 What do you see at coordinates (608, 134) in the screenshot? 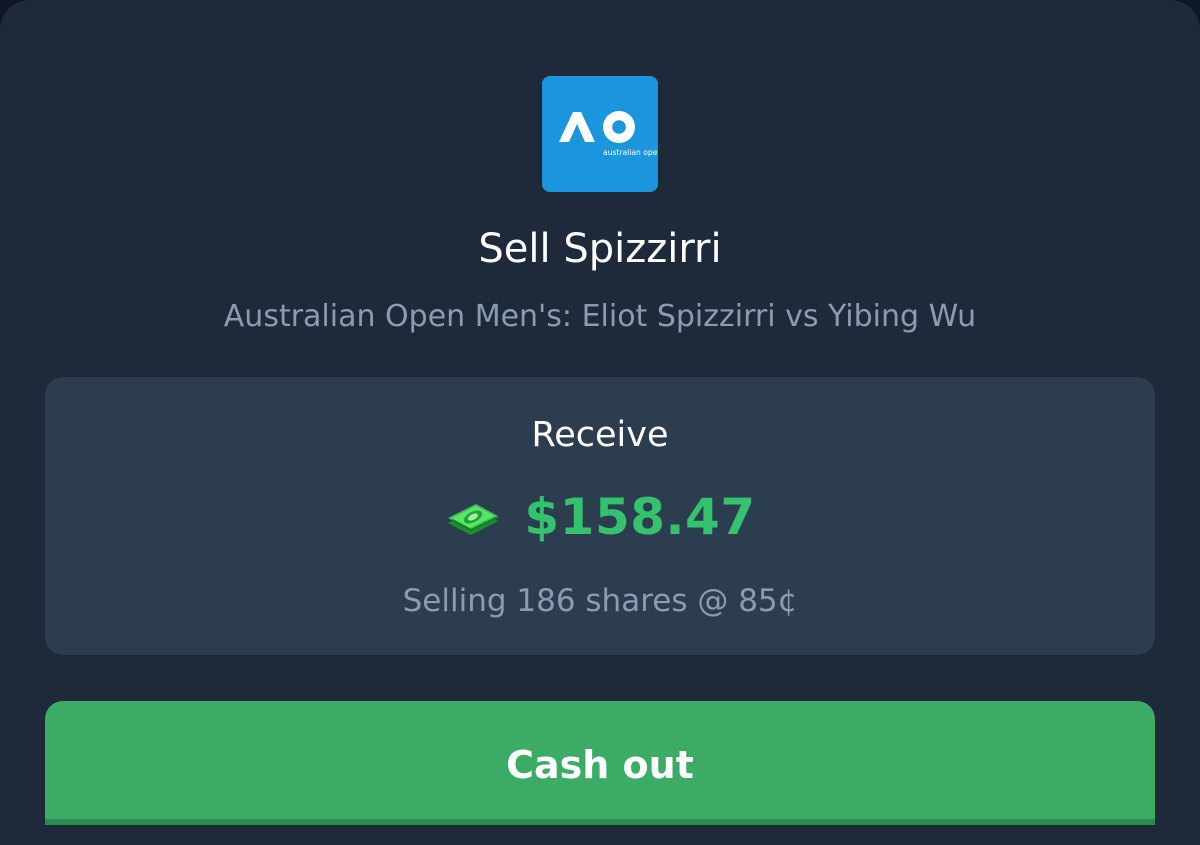
I see `ao-logo-icon: australian open` at bounding box center [608, 134].